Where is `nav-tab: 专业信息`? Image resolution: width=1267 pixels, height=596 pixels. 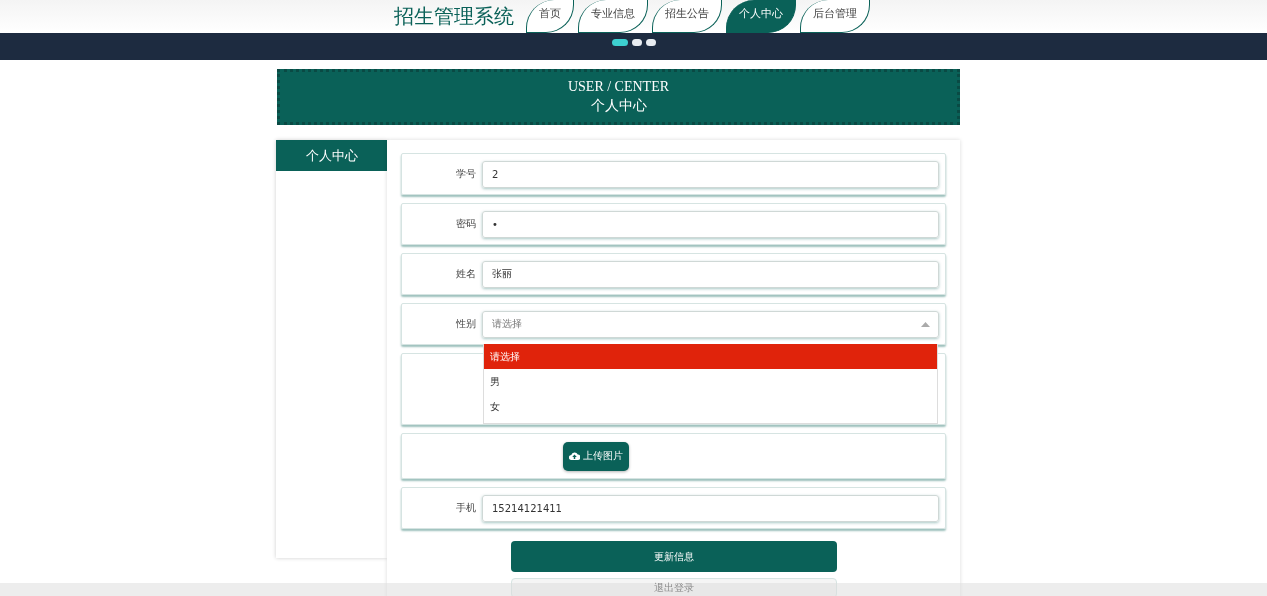
nav-tab: 专业信息 is located at coordinates (613, 16).